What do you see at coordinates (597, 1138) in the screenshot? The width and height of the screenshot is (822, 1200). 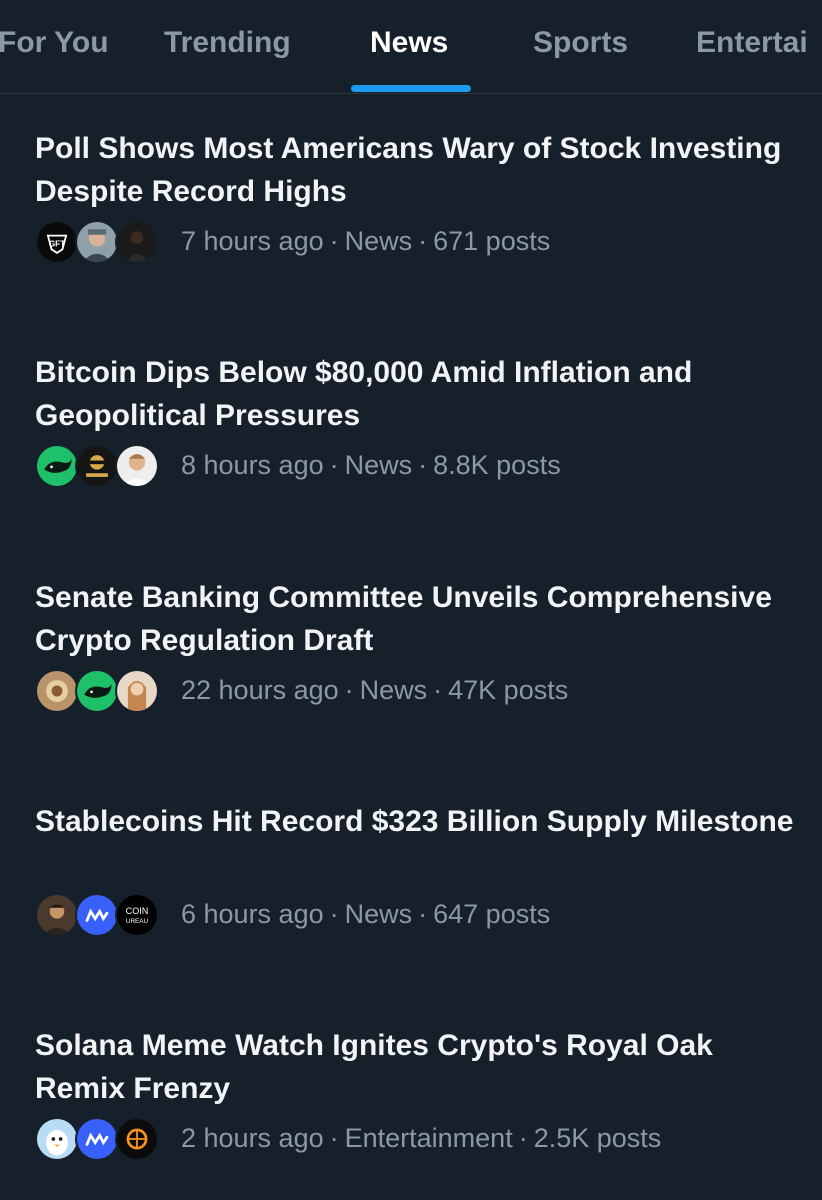 I see `story-post-count: 2.5K posts` at bounding box center [597, 1138].